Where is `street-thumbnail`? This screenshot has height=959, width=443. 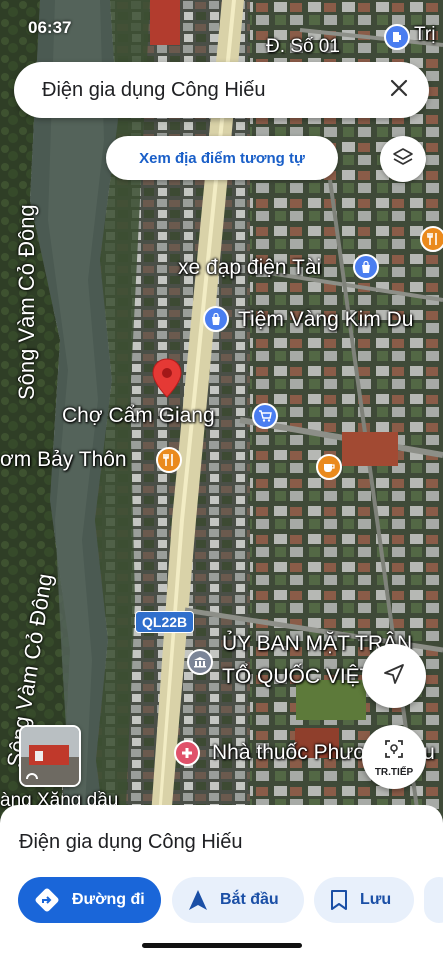 street-thumbnail is located at coordinates (50, 756).